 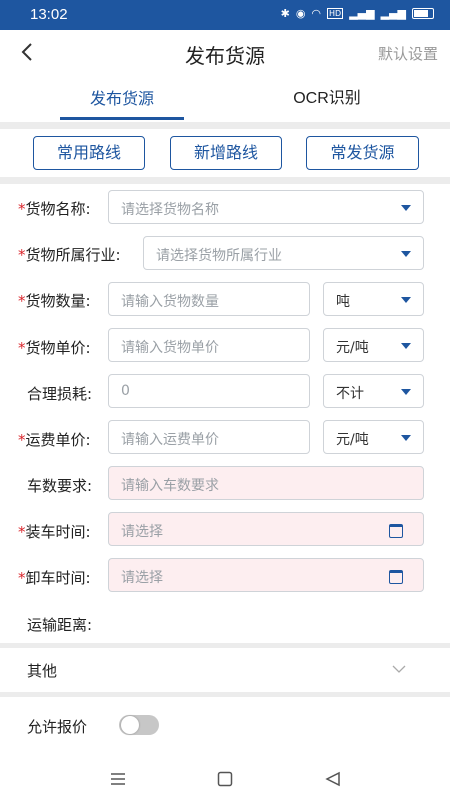 I want to click on load-time-label: *装车时间:, so click(x=54, y=532).